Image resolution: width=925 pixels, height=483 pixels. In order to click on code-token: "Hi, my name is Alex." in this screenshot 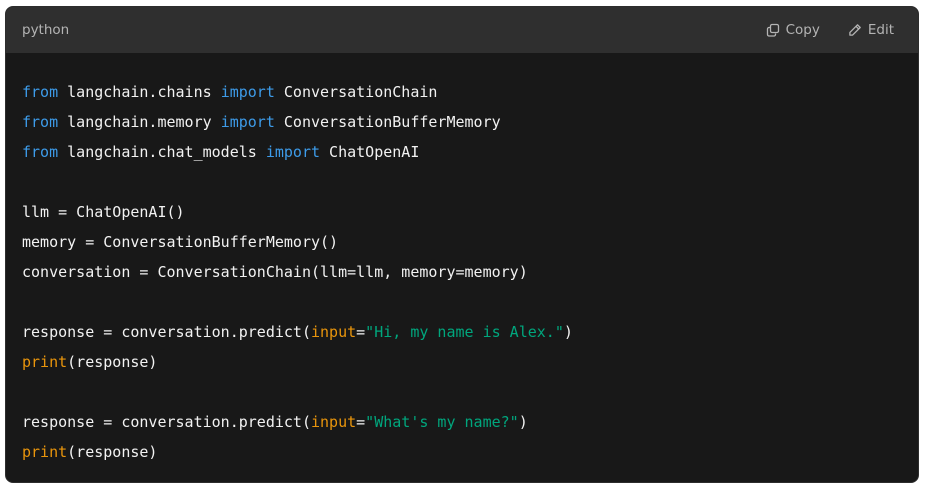, I will do `click(464, 332)`.